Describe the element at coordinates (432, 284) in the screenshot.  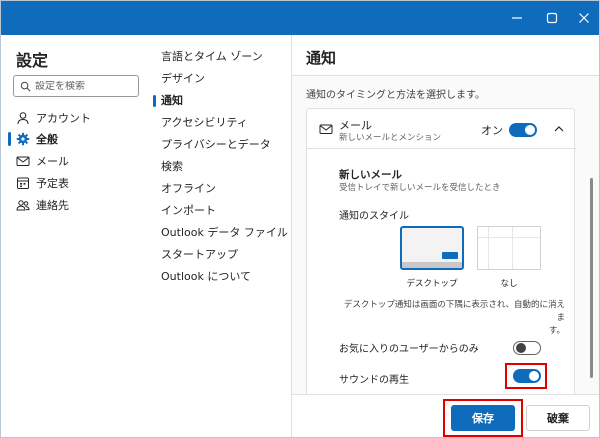
I see `style-option-desktop-label: デスクトップ` at that location.